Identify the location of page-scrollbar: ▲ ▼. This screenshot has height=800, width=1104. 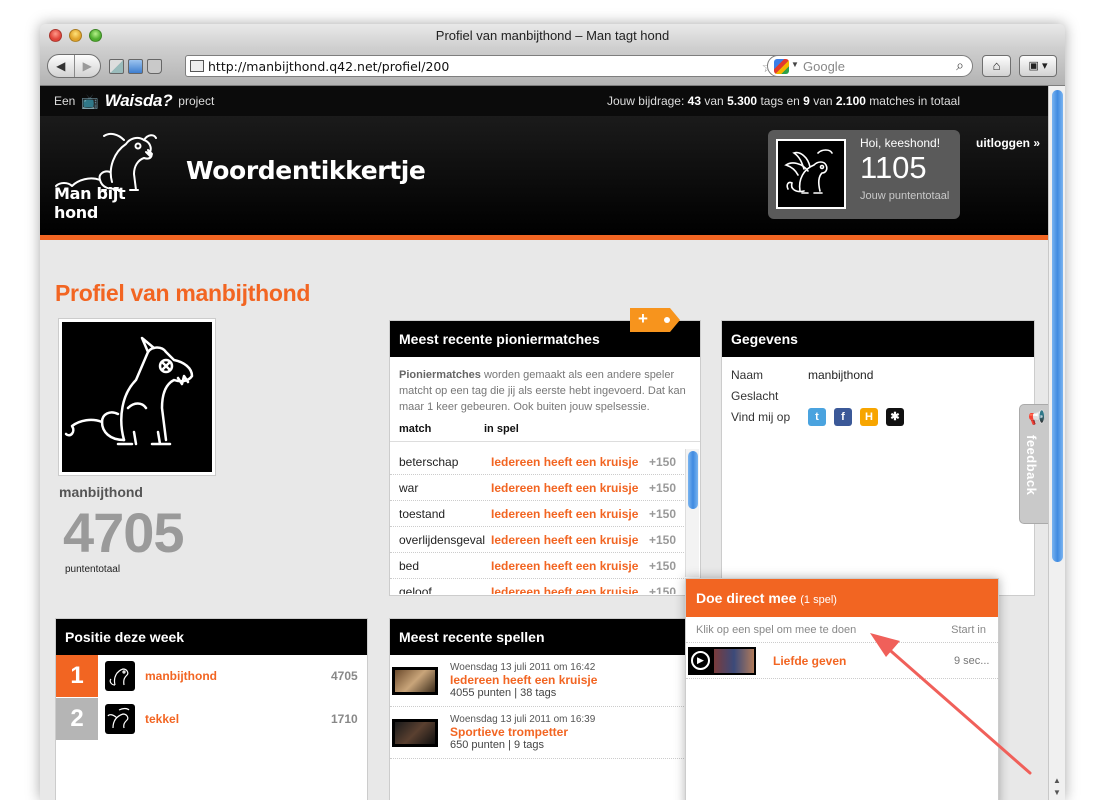
(1056, 443).